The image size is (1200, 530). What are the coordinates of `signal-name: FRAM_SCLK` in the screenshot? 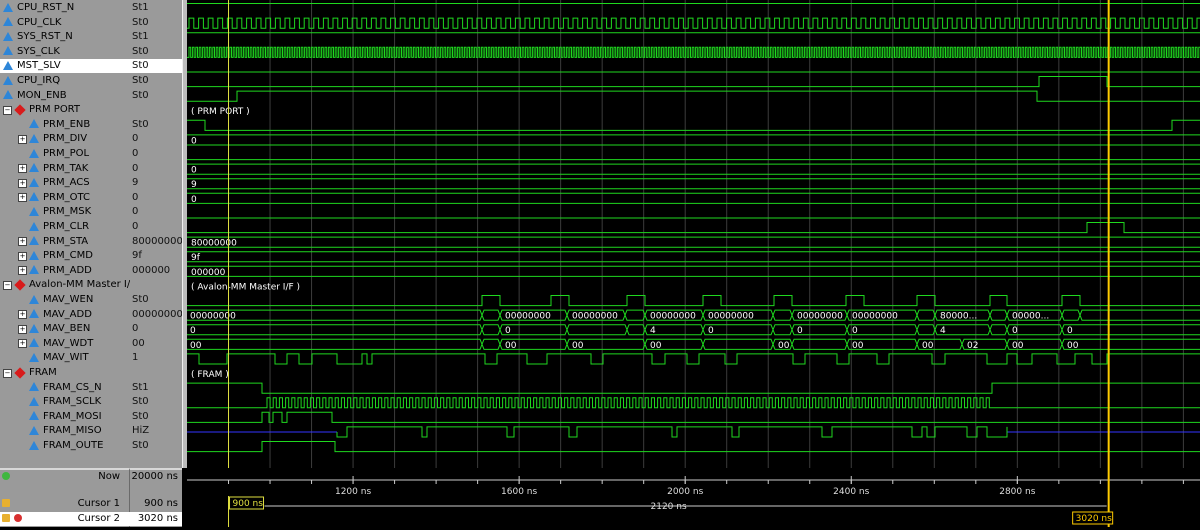 It's located at (72, 402).